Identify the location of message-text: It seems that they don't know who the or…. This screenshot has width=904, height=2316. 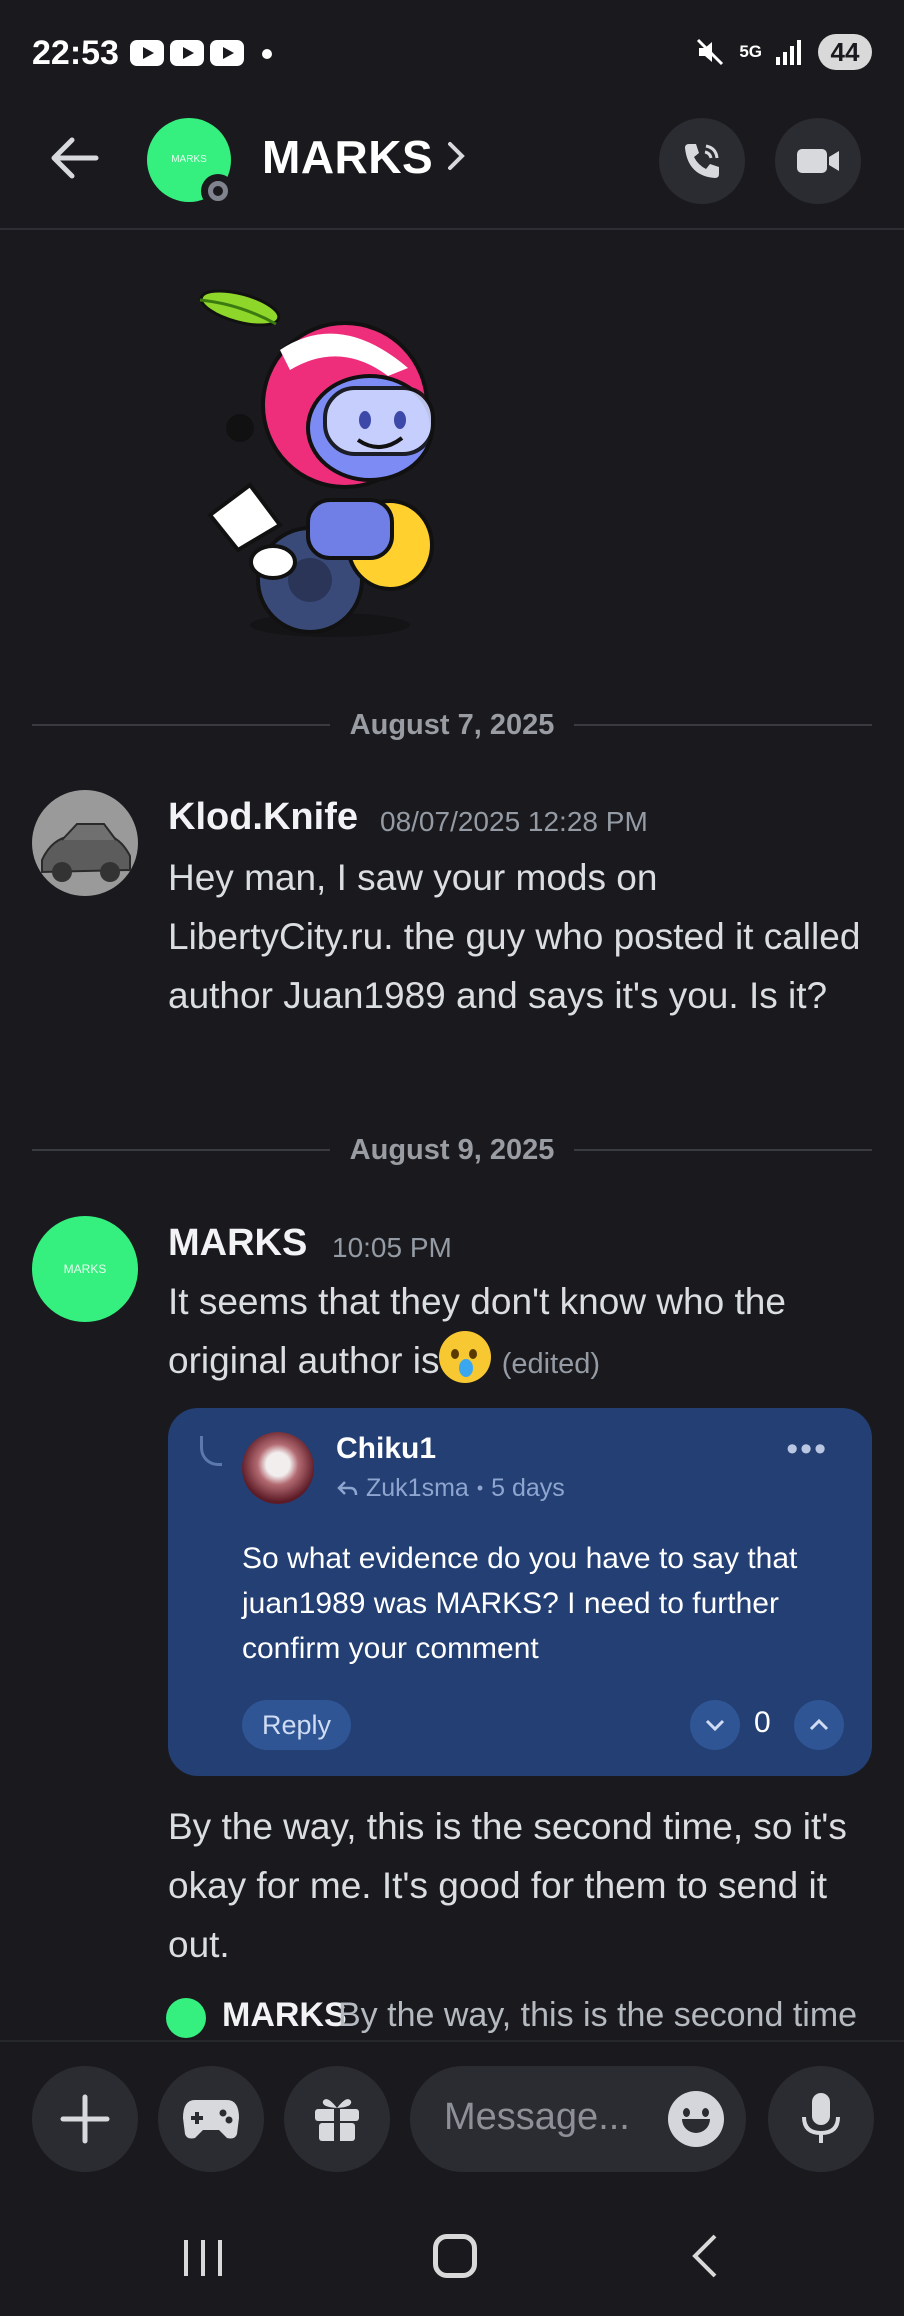
(523, 1333).